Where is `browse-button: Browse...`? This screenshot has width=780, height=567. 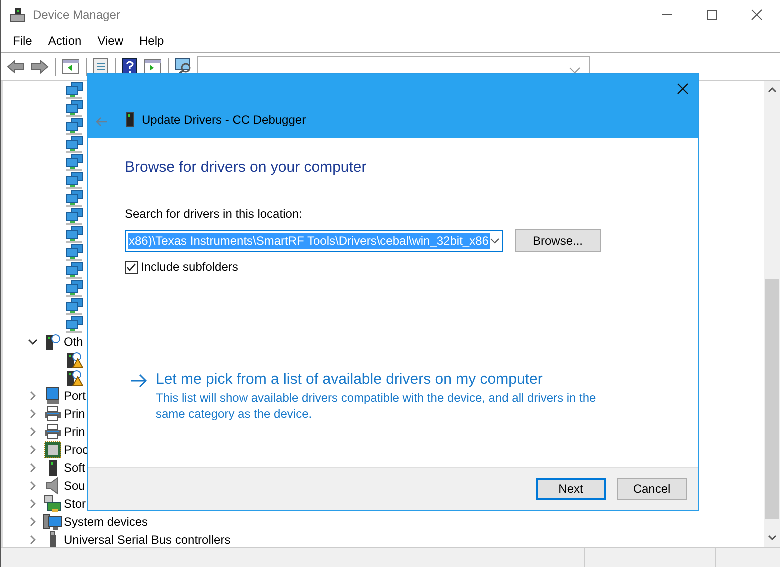
browse-button: Browse... is located at coordinates (558, 240).